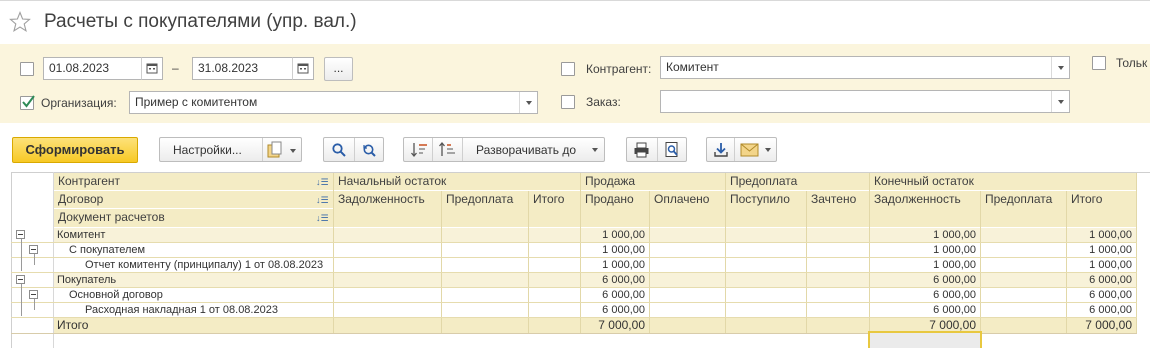  Describe the element at coordinates (457, 181) in the screenshot. I see `header-opening-balance: Начальный остаток` at that location.